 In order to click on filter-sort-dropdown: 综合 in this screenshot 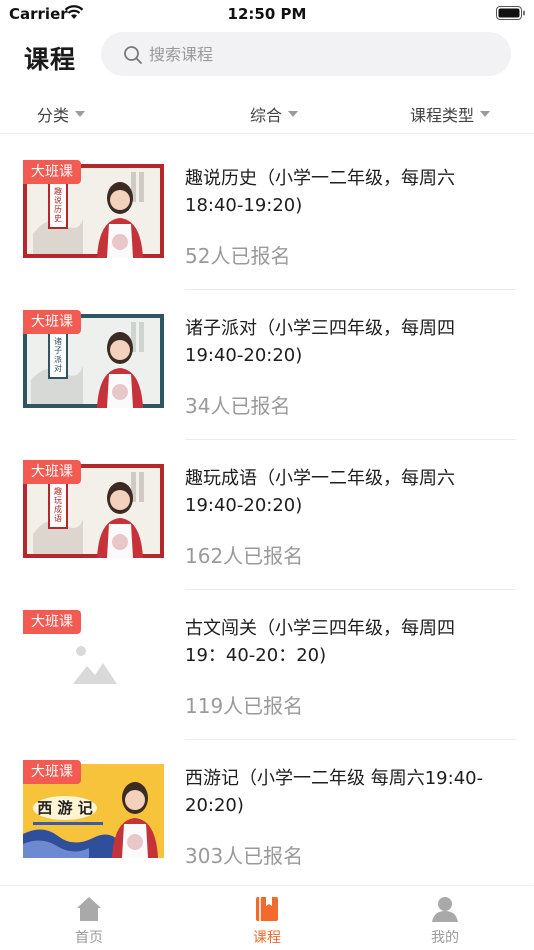, I will do `click(274, 114)`.